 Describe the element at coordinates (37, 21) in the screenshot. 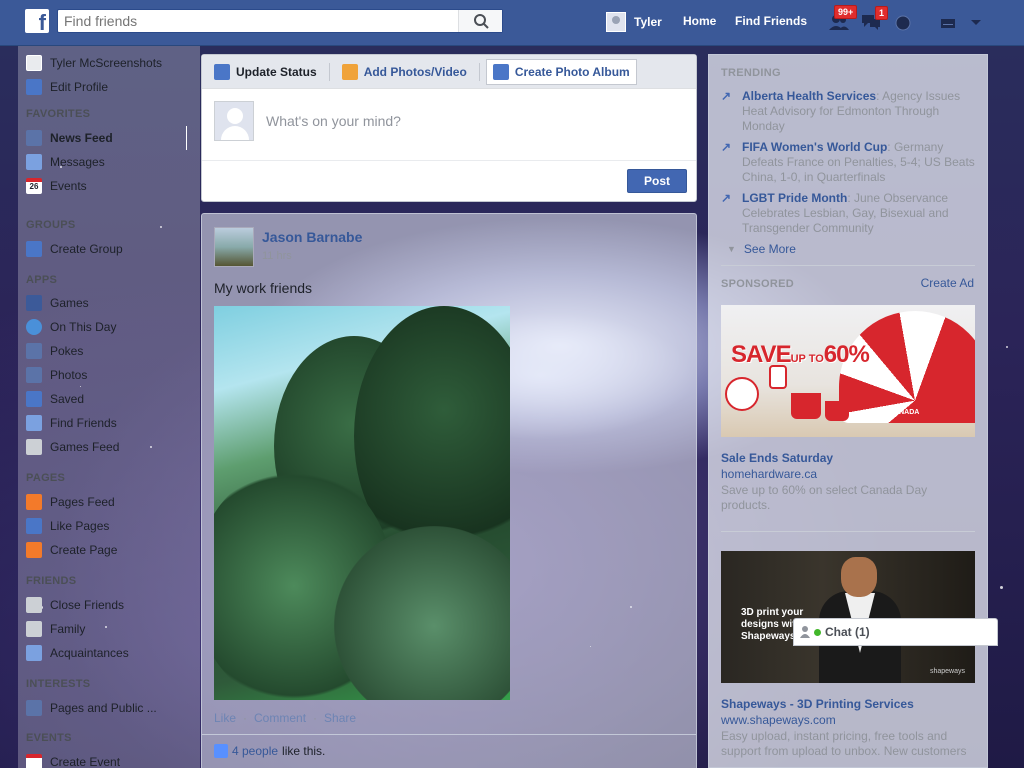

I see `facebook-logo-icon: f` at that location.